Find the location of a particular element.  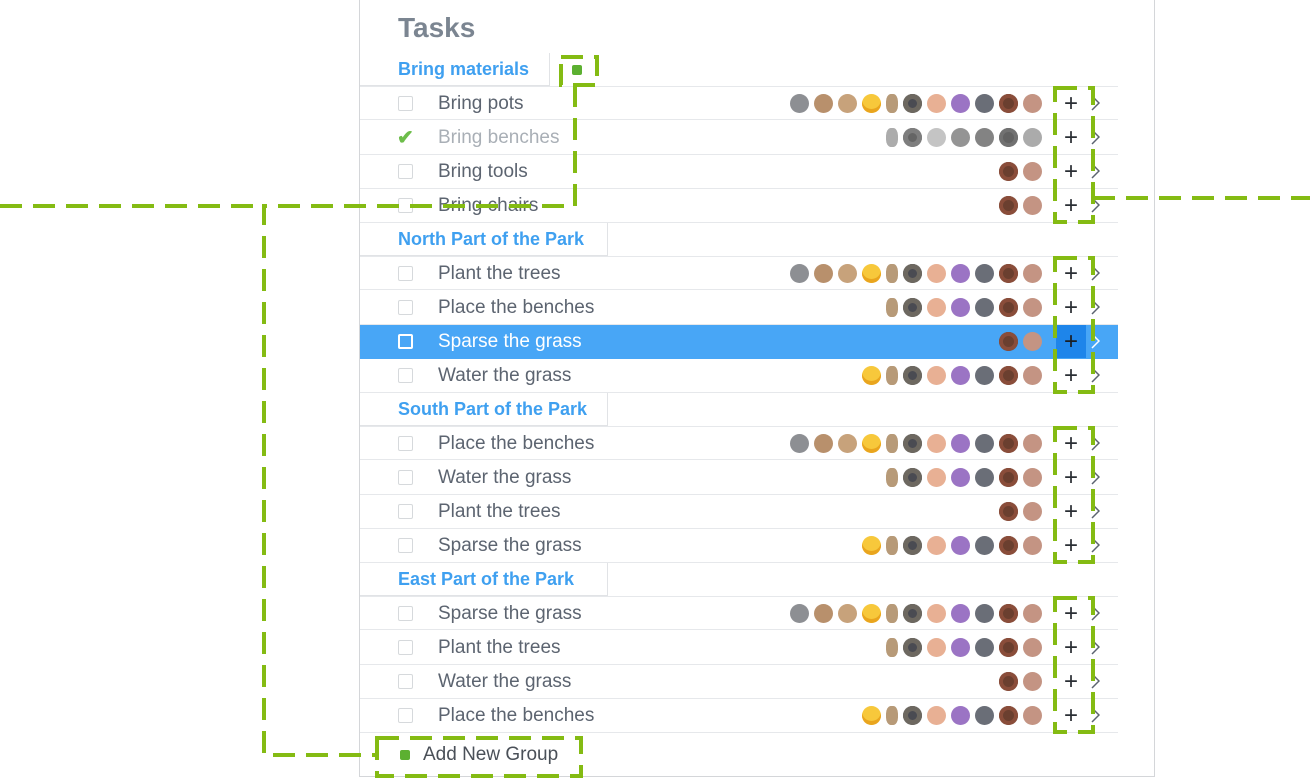

group-tab: South Part of the Park is located at coordinates (484, 409).